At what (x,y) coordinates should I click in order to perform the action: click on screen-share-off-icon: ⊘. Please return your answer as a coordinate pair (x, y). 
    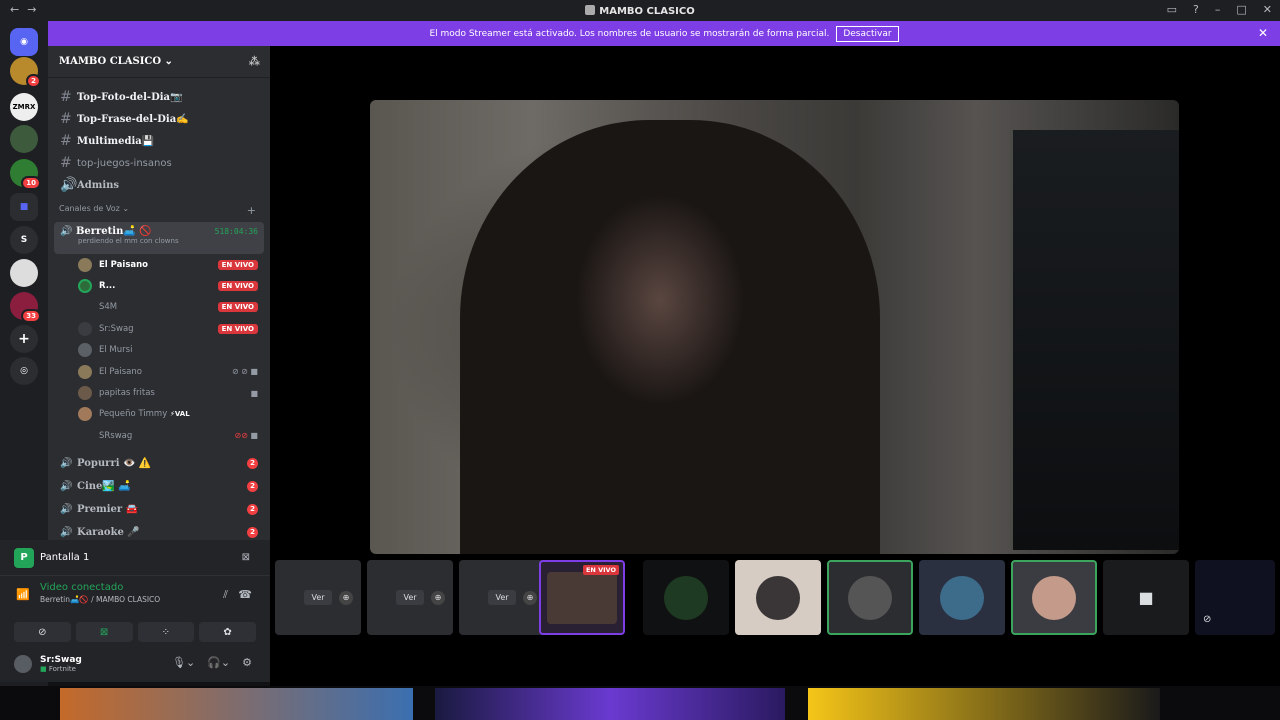
    Looking at the image, I should click on (1207, 619).